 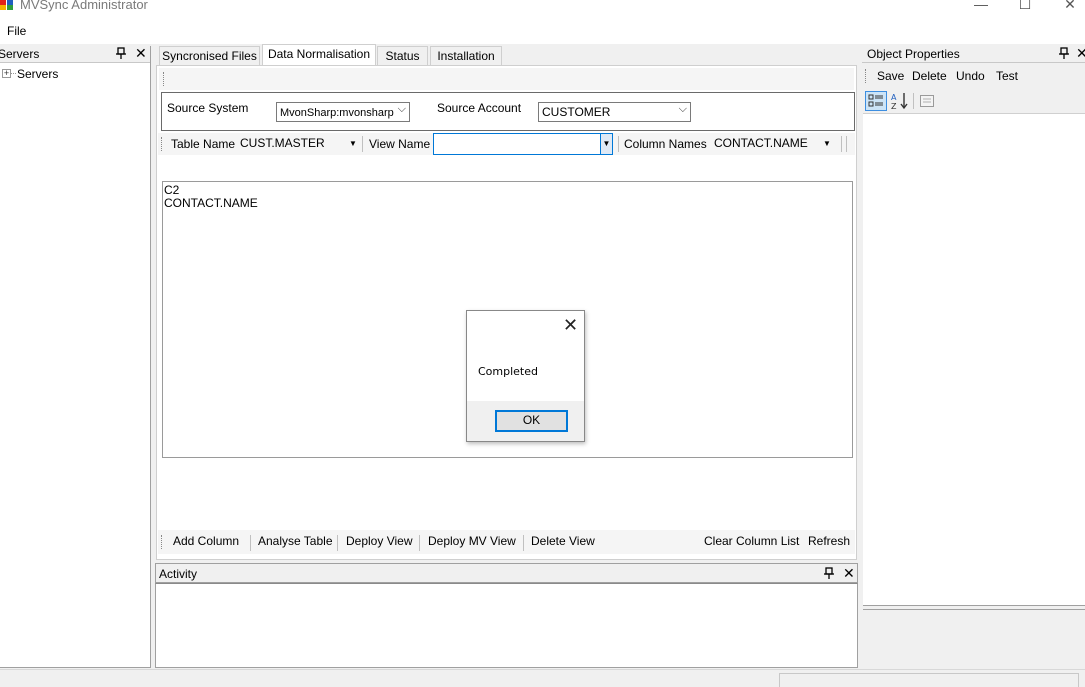 I want to click on view-name-combobox: ▼, so click(x=523, y=144).